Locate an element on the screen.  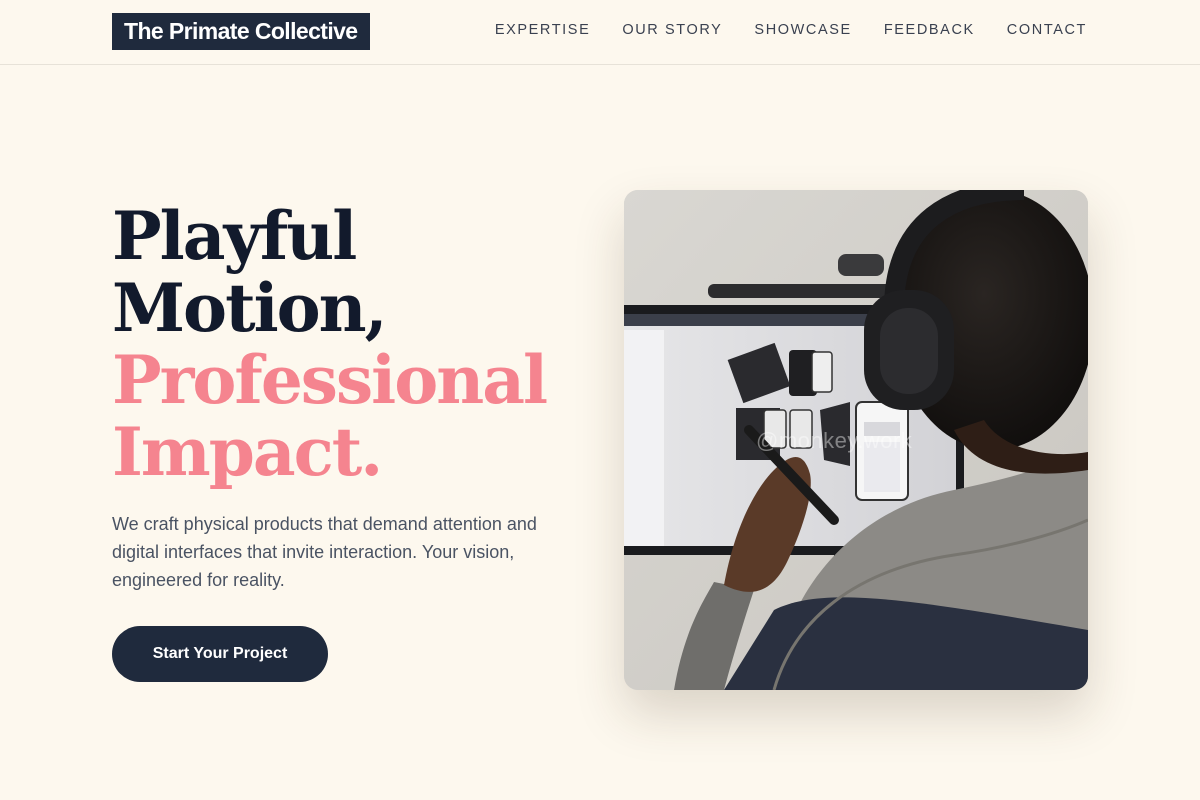
hero-headline: Playful Motion, Professional Impact. is located at coordinates (330, 344).